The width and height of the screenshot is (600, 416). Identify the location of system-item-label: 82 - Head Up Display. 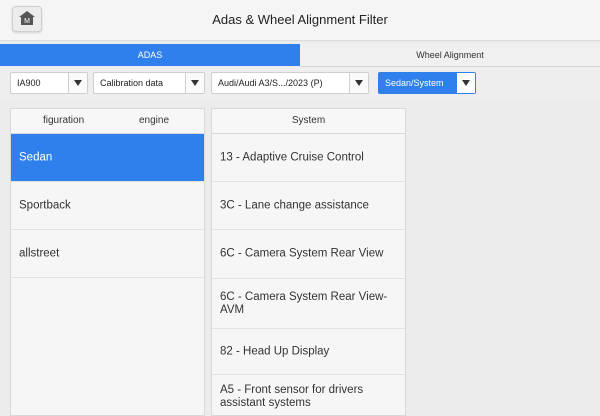
(275, 351).